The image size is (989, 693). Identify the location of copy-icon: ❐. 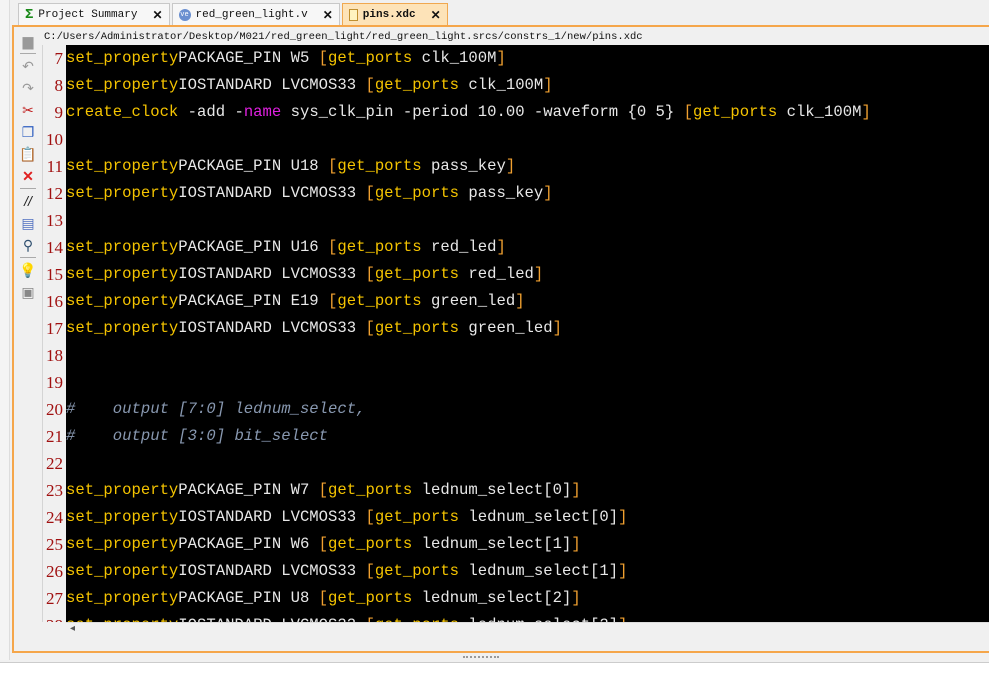
(28, 132).